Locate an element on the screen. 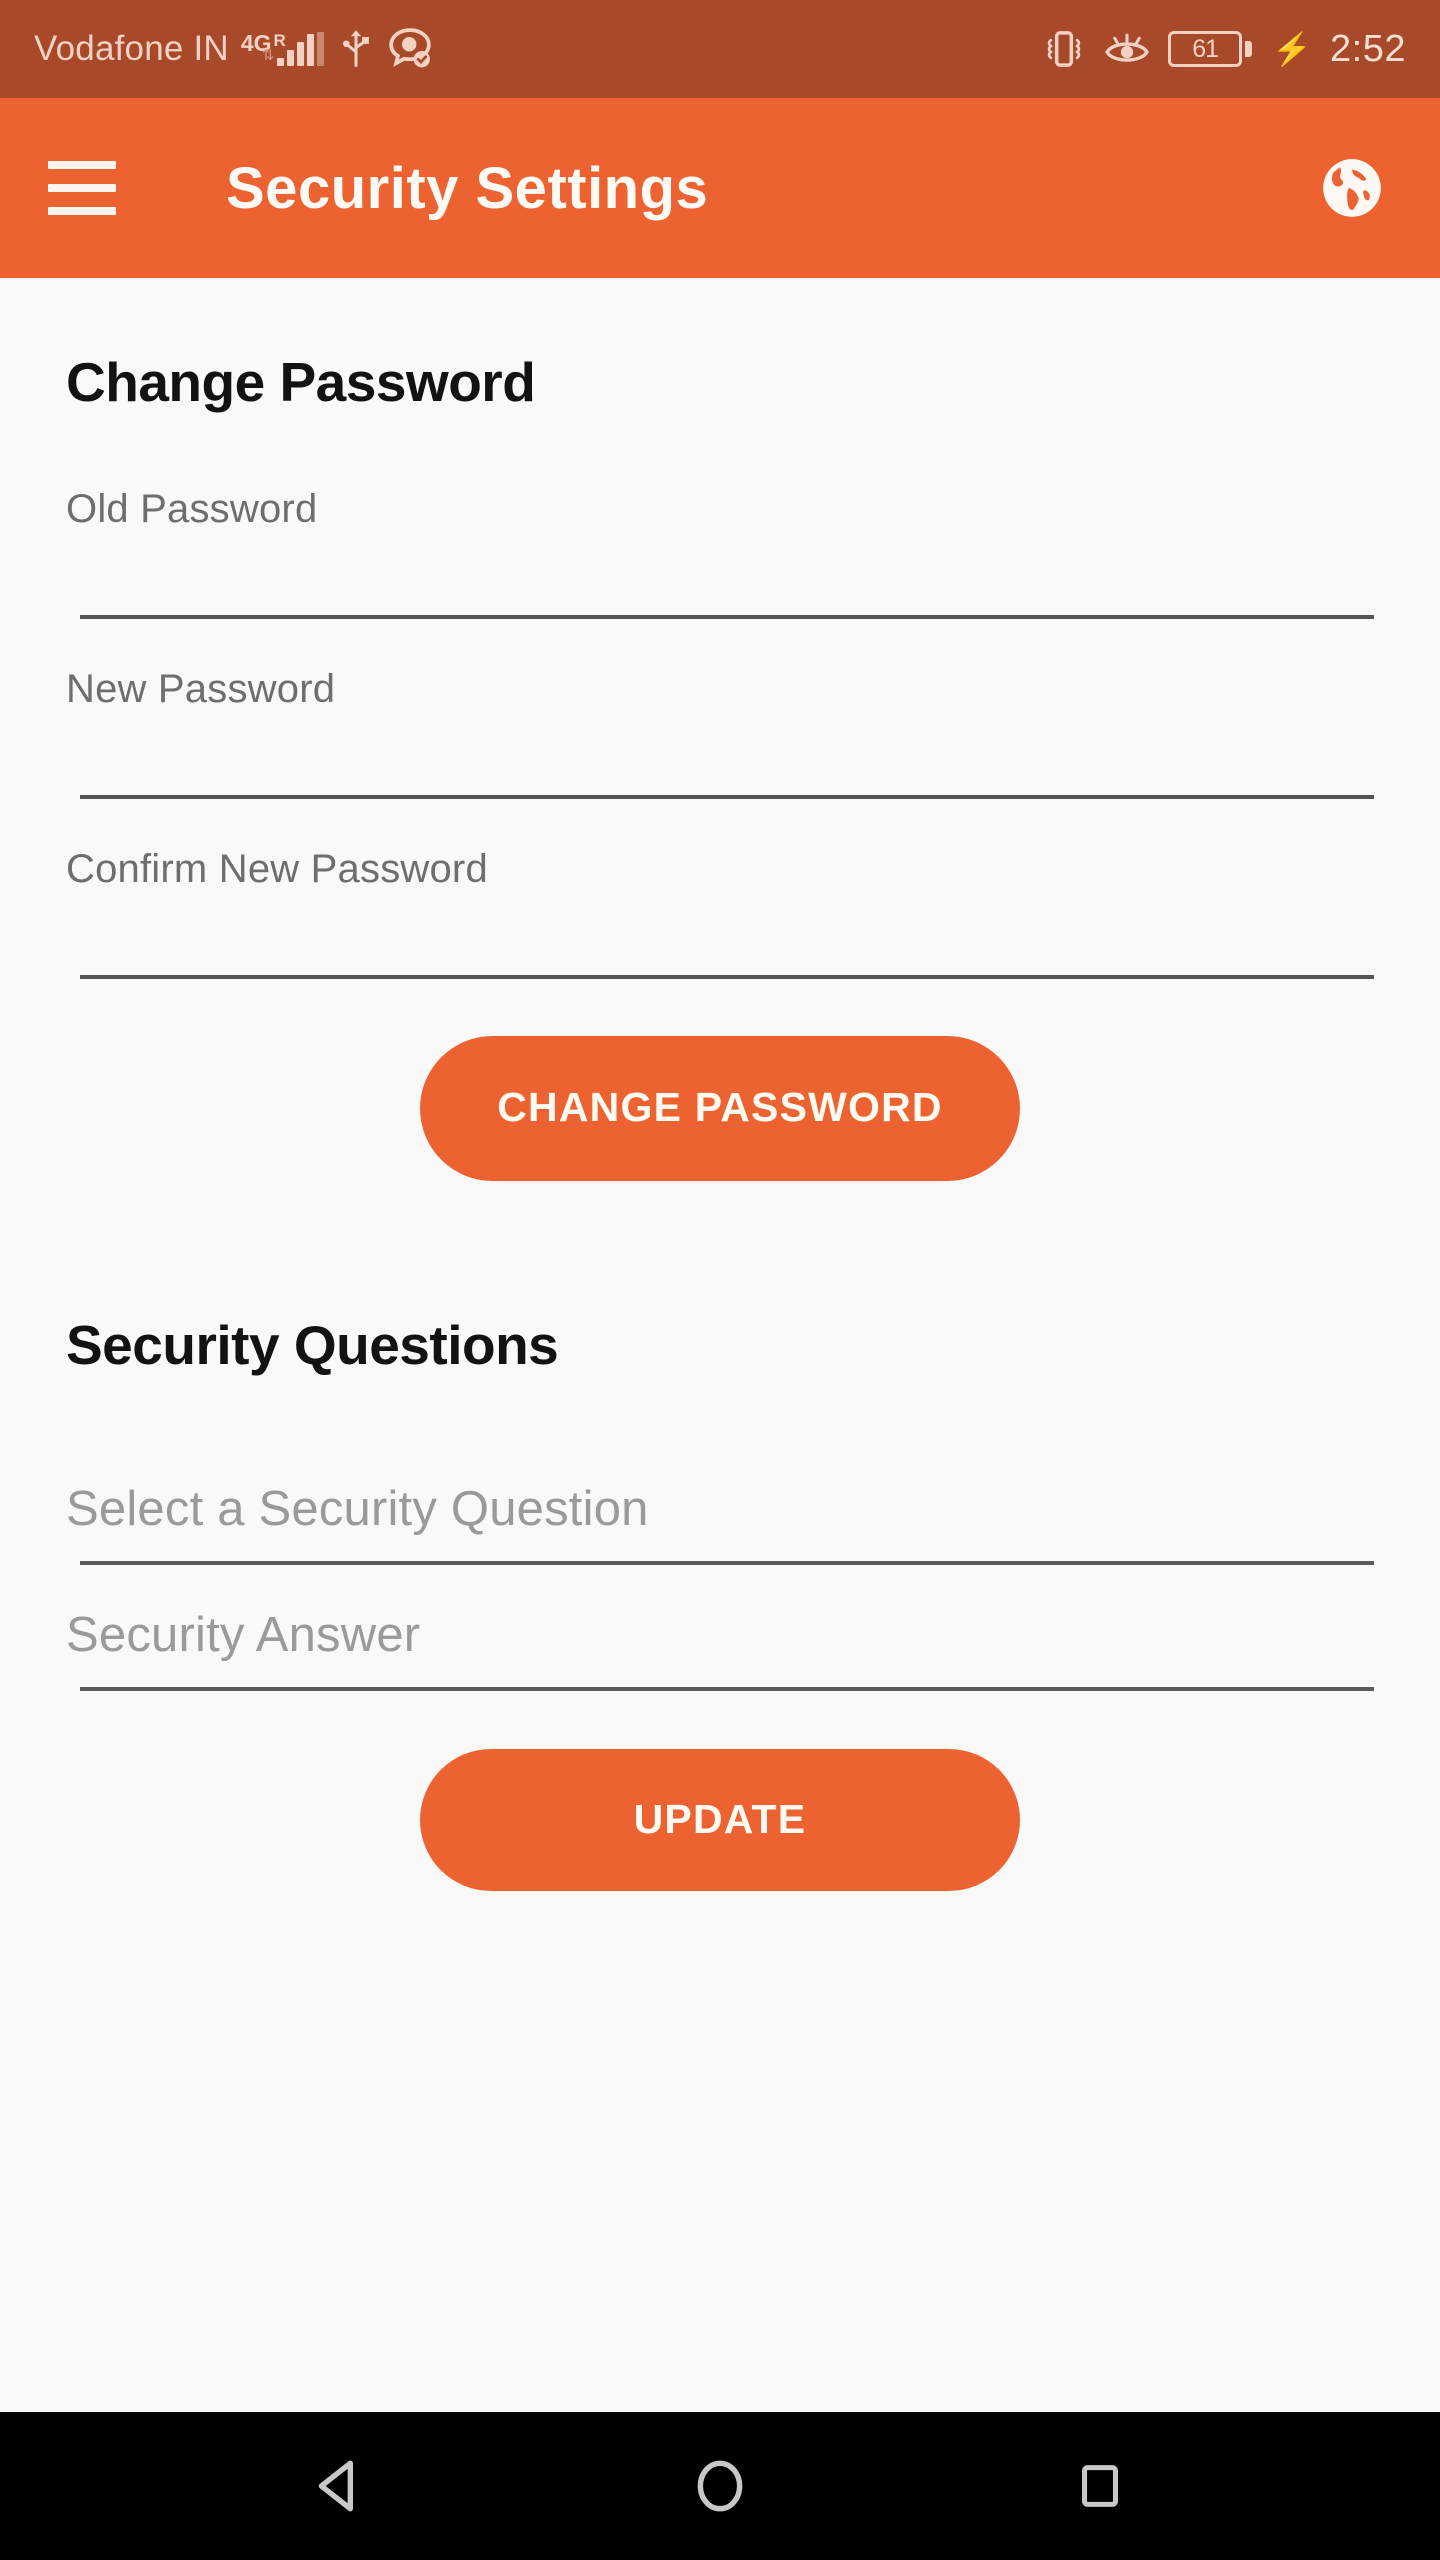 The height and width of the screenshot is (2560, 1440). security-answer-input: Security Answer is located at coordinates (720, 1649).